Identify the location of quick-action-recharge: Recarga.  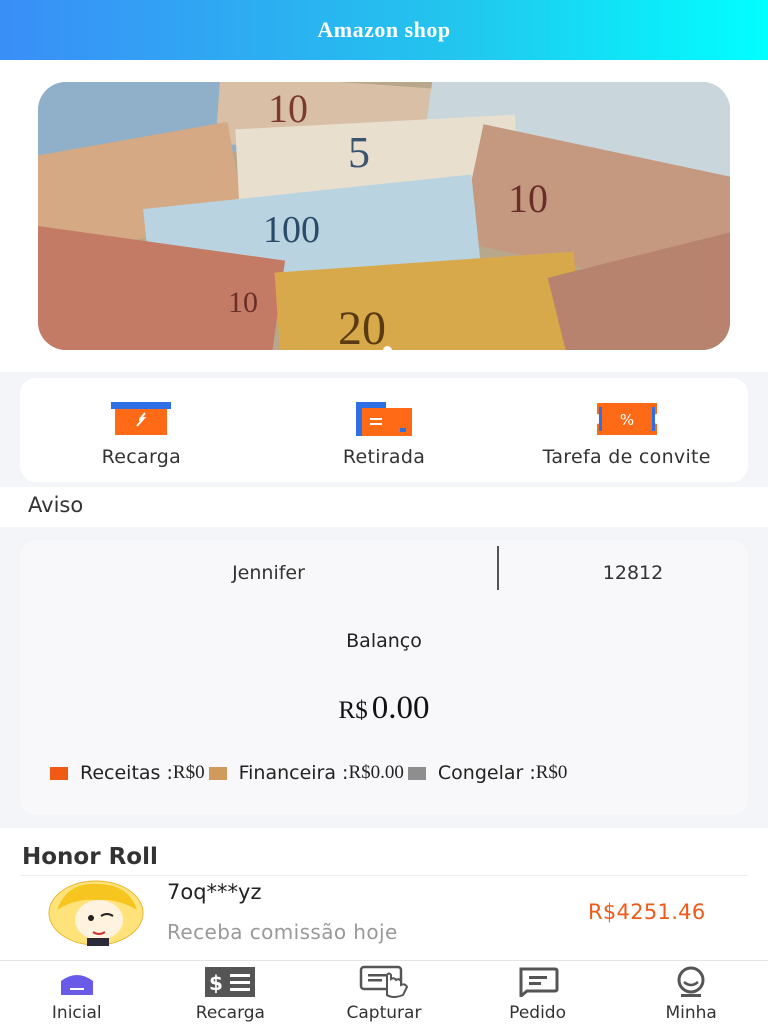
(141, 430).